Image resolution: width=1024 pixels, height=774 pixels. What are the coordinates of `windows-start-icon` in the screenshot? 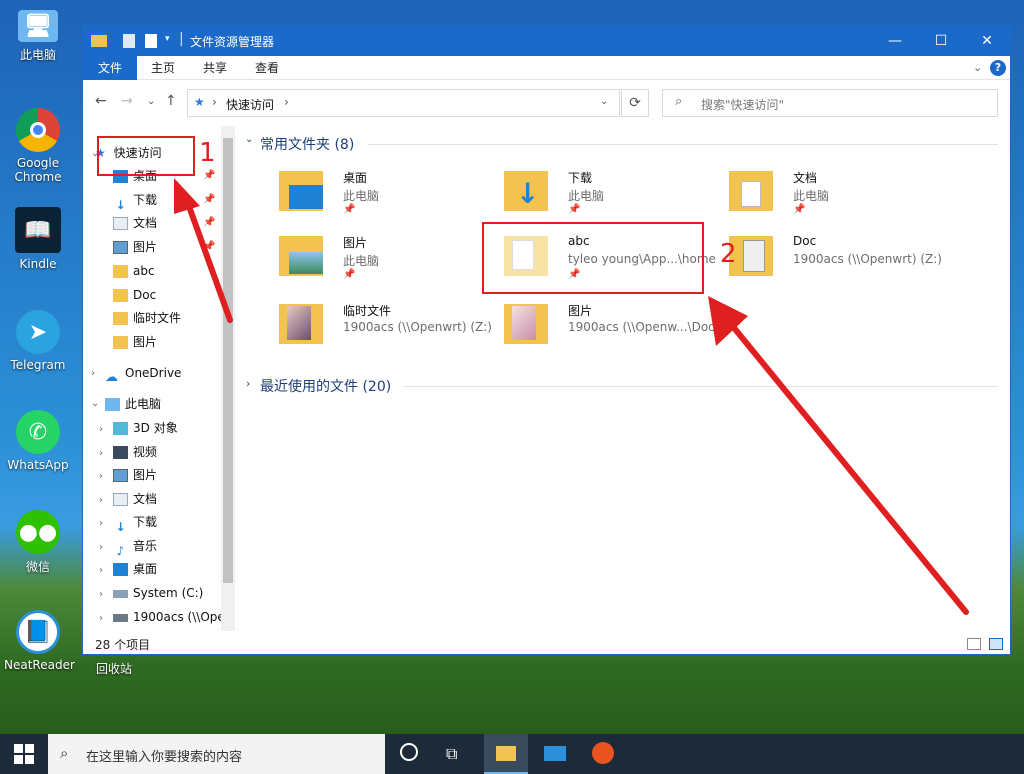 It's located at (24, 754).